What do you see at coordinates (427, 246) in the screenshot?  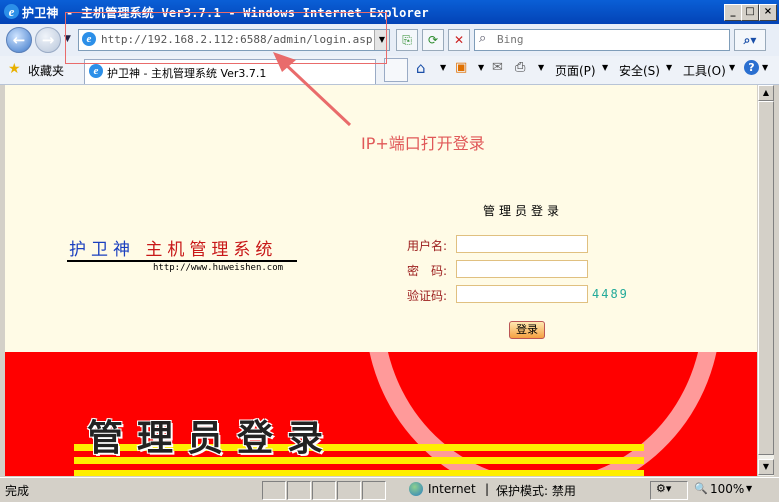 I see `username-label: 用户名:` at bounding box center [427, 246].